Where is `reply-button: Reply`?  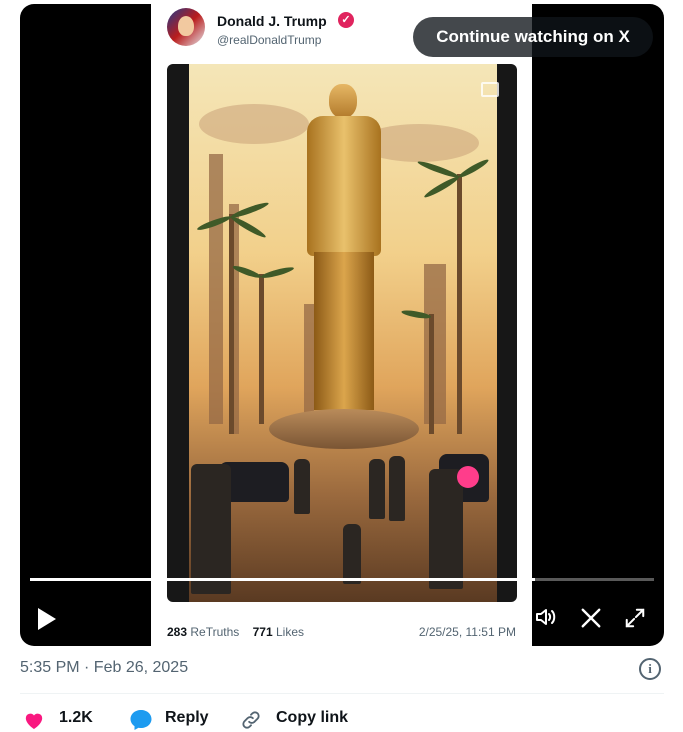 reply-button: Reply is located at coordinates (187, 718).